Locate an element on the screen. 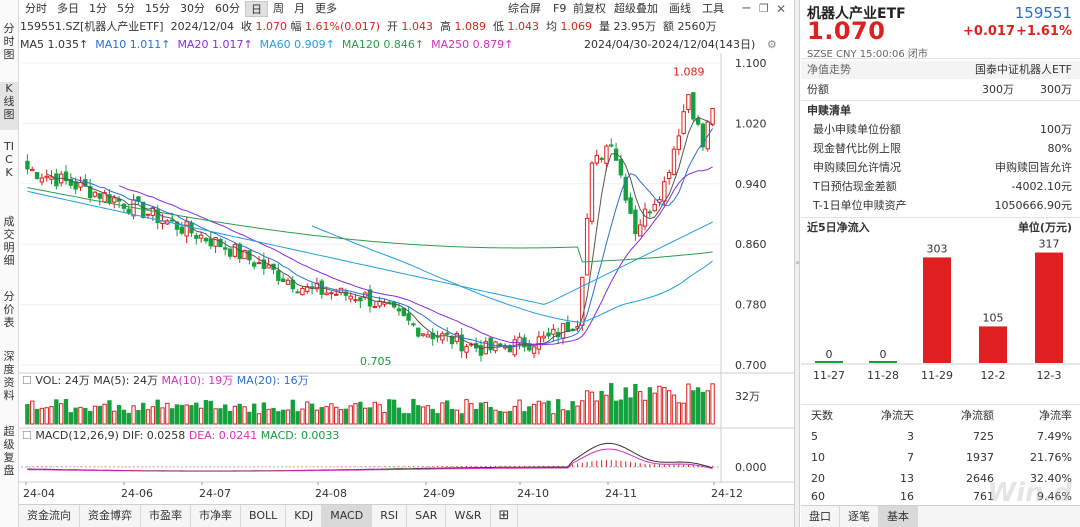 This screenshot has width=1080, height=527. period-30min: 30分 is located at coordinates (192, 9).